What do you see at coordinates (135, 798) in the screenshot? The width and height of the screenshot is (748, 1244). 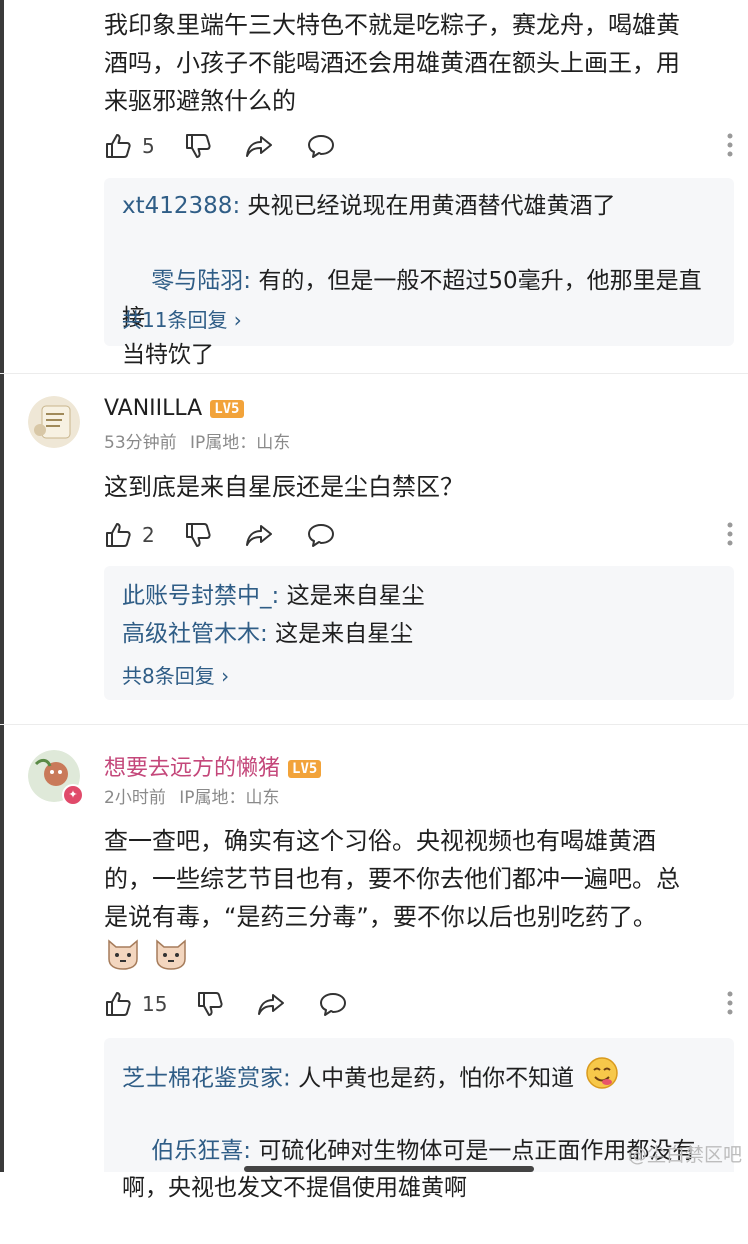 I see `comment-time: 2小时前` at bounding box center [135, 798].